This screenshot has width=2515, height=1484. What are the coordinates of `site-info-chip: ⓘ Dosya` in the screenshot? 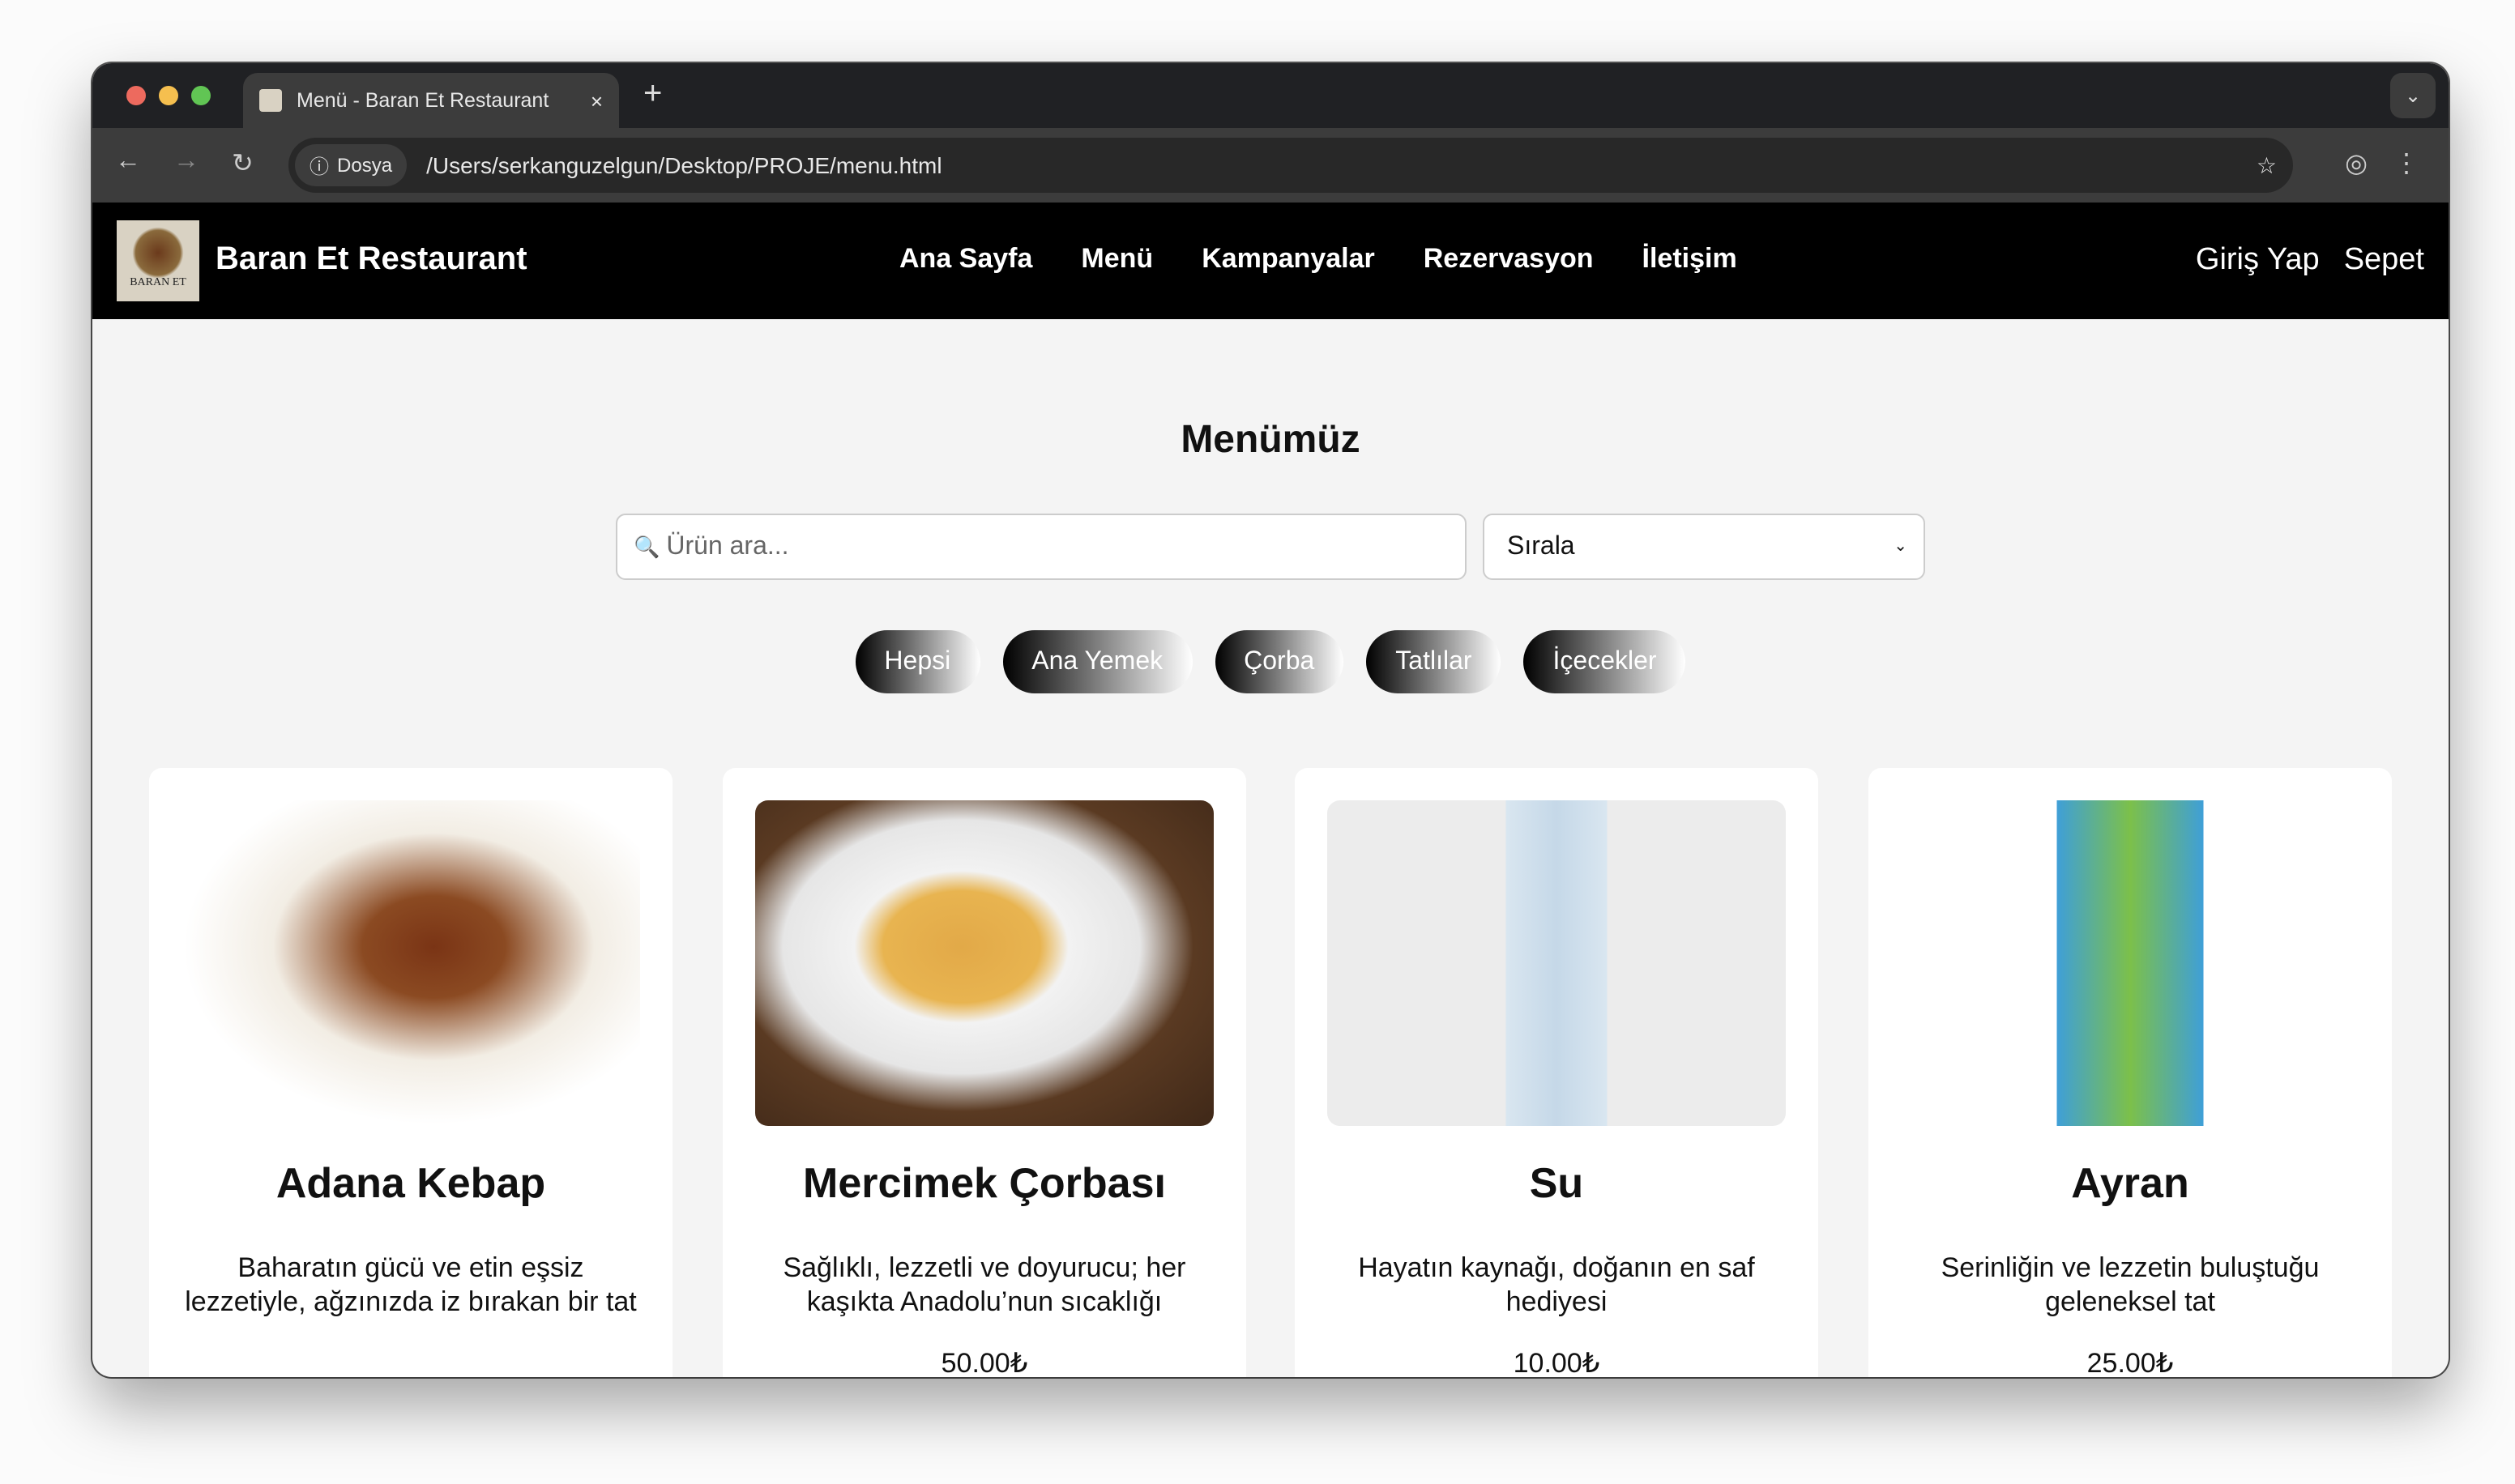 It's located at (351, 165).